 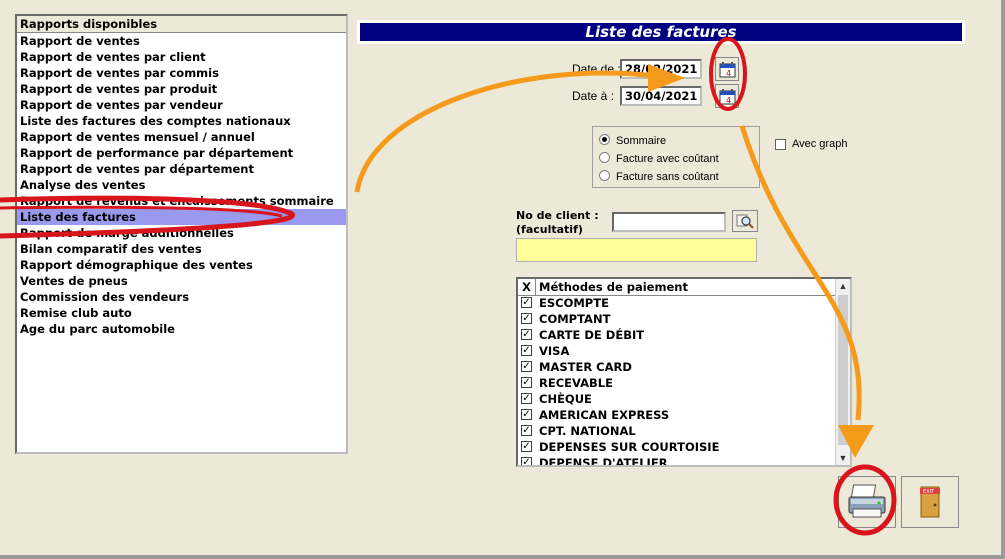 What do you see at coordinates (613, 287) in the screenshot?
I see `method-column-header: Méthodes de paiement` at bounding box center [613, 287].